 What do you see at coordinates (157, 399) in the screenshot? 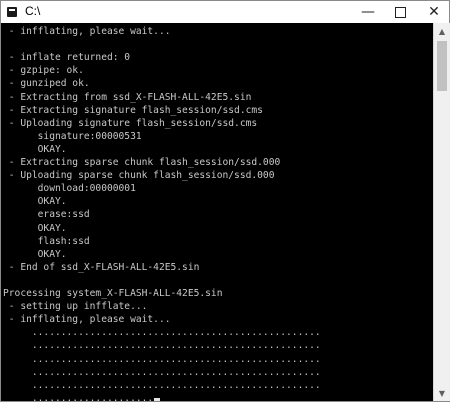
I see `text-cursor` at bounding box center [157, 399].